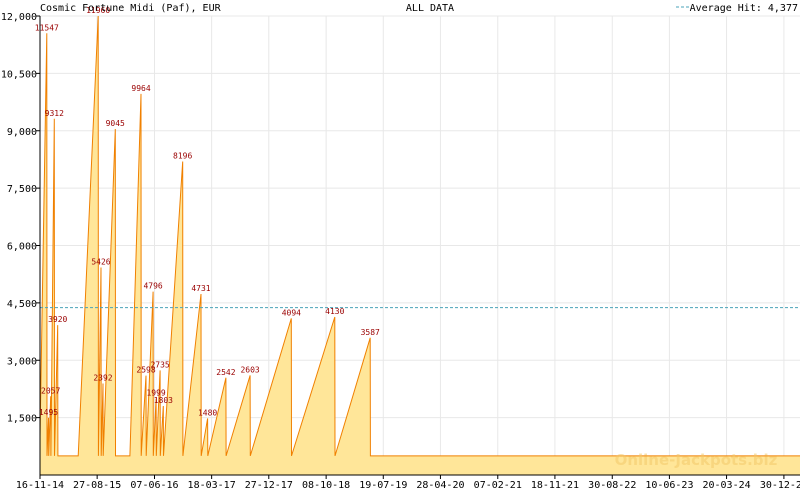 This screenshot has width=800, height=490. Describe the element at coordinates (48, 412) in the screenshot. I see `peak-data-label: 1495` at that location.